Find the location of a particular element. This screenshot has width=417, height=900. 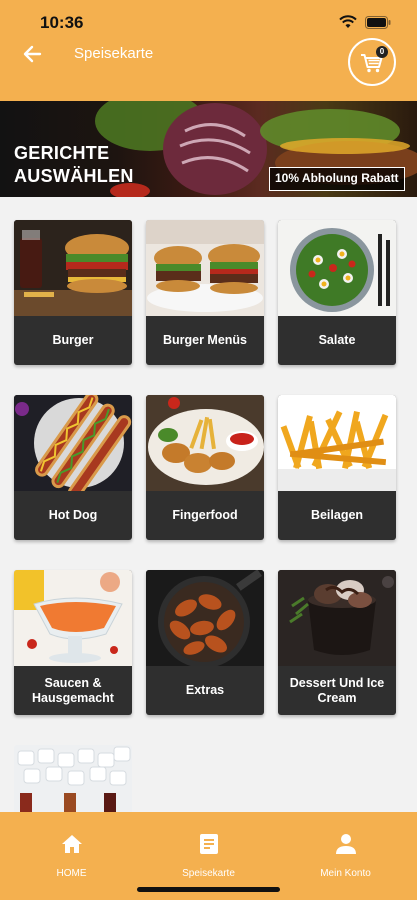

app-header: 10:36 Speisekarte 0 is located at coordinates (208, 50).